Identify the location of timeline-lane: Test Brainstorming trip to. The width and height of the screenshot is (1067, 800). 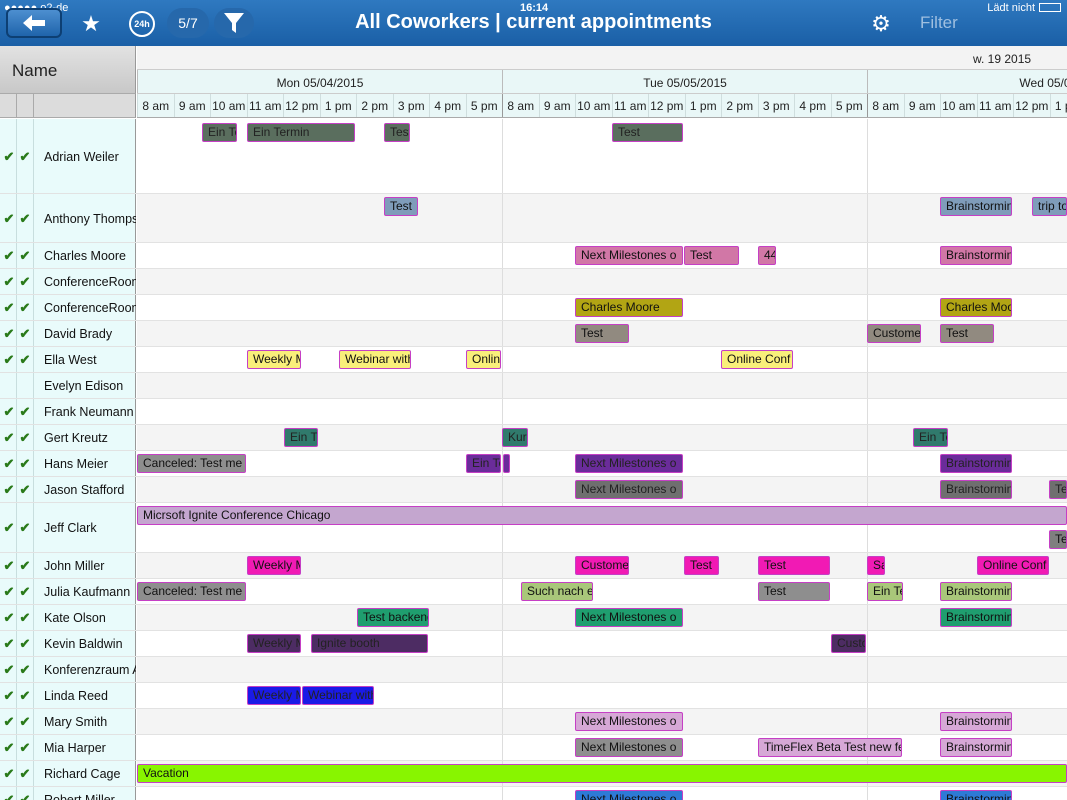
(602, 218).